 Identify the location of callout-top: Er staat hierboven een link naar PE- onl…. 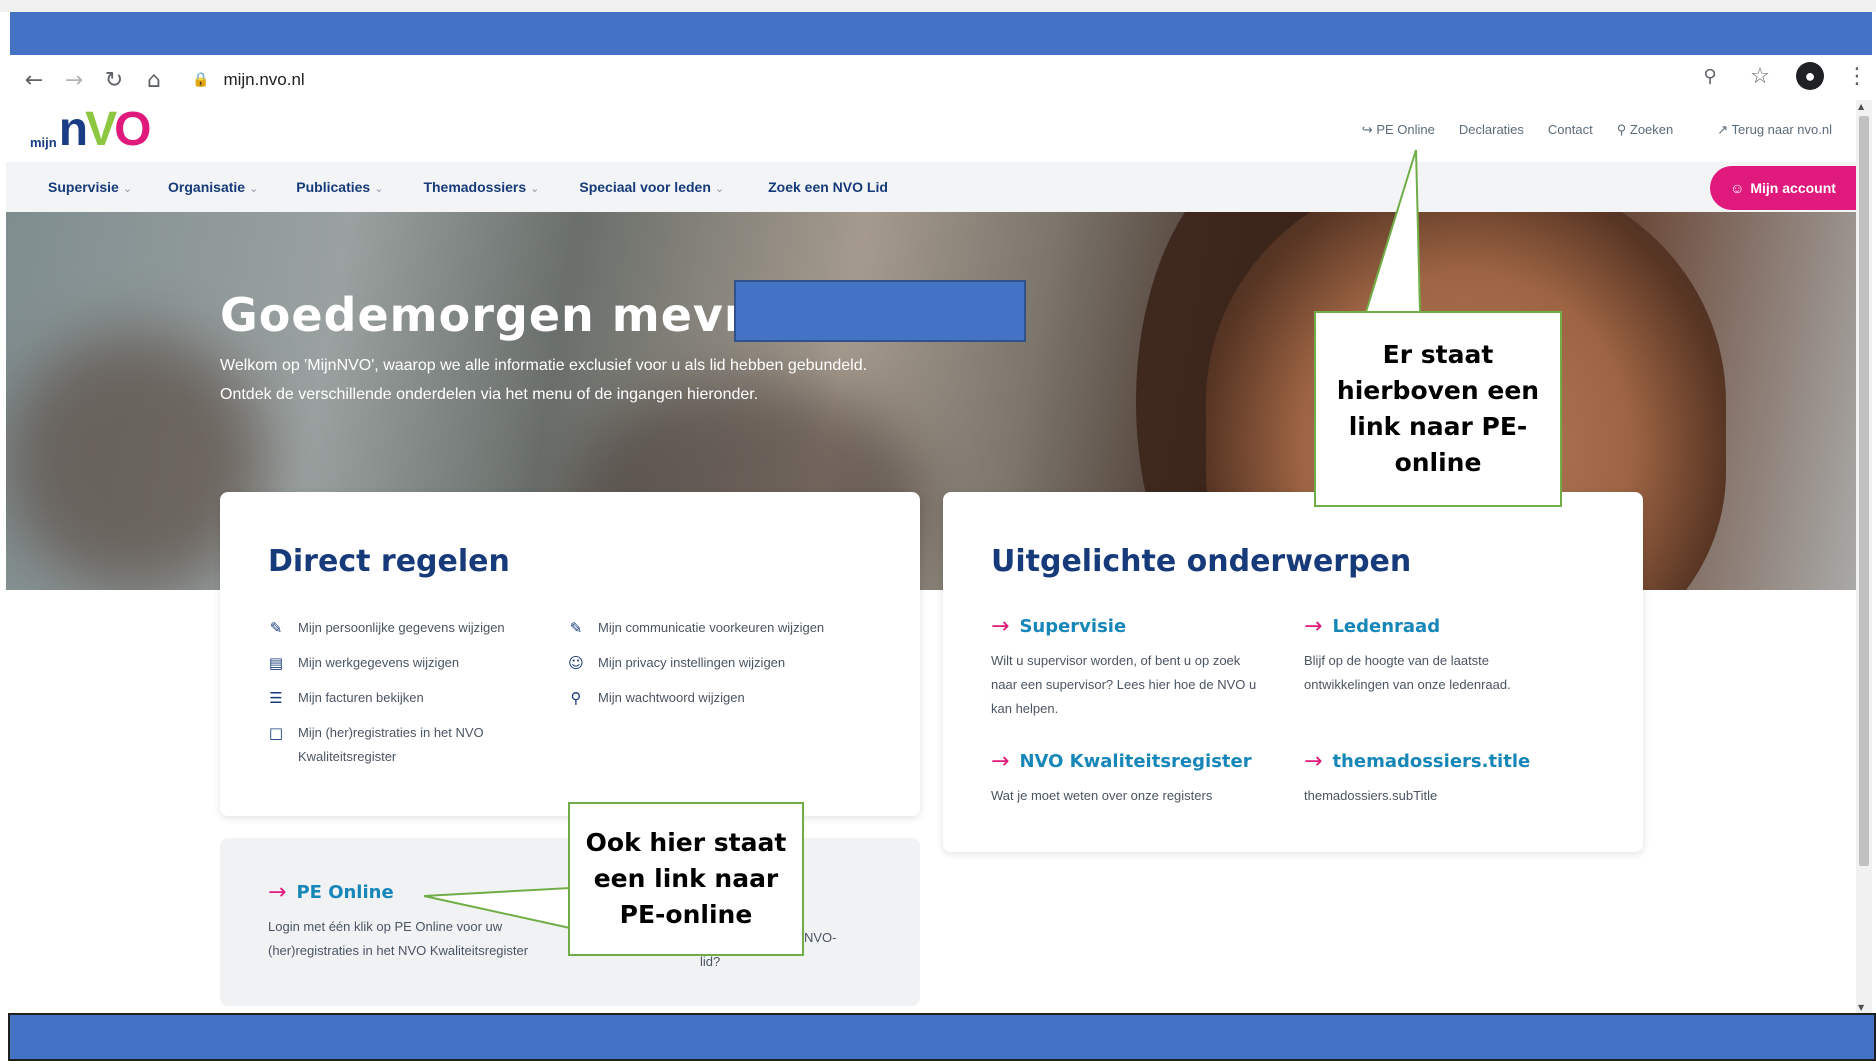
(1438, 409).